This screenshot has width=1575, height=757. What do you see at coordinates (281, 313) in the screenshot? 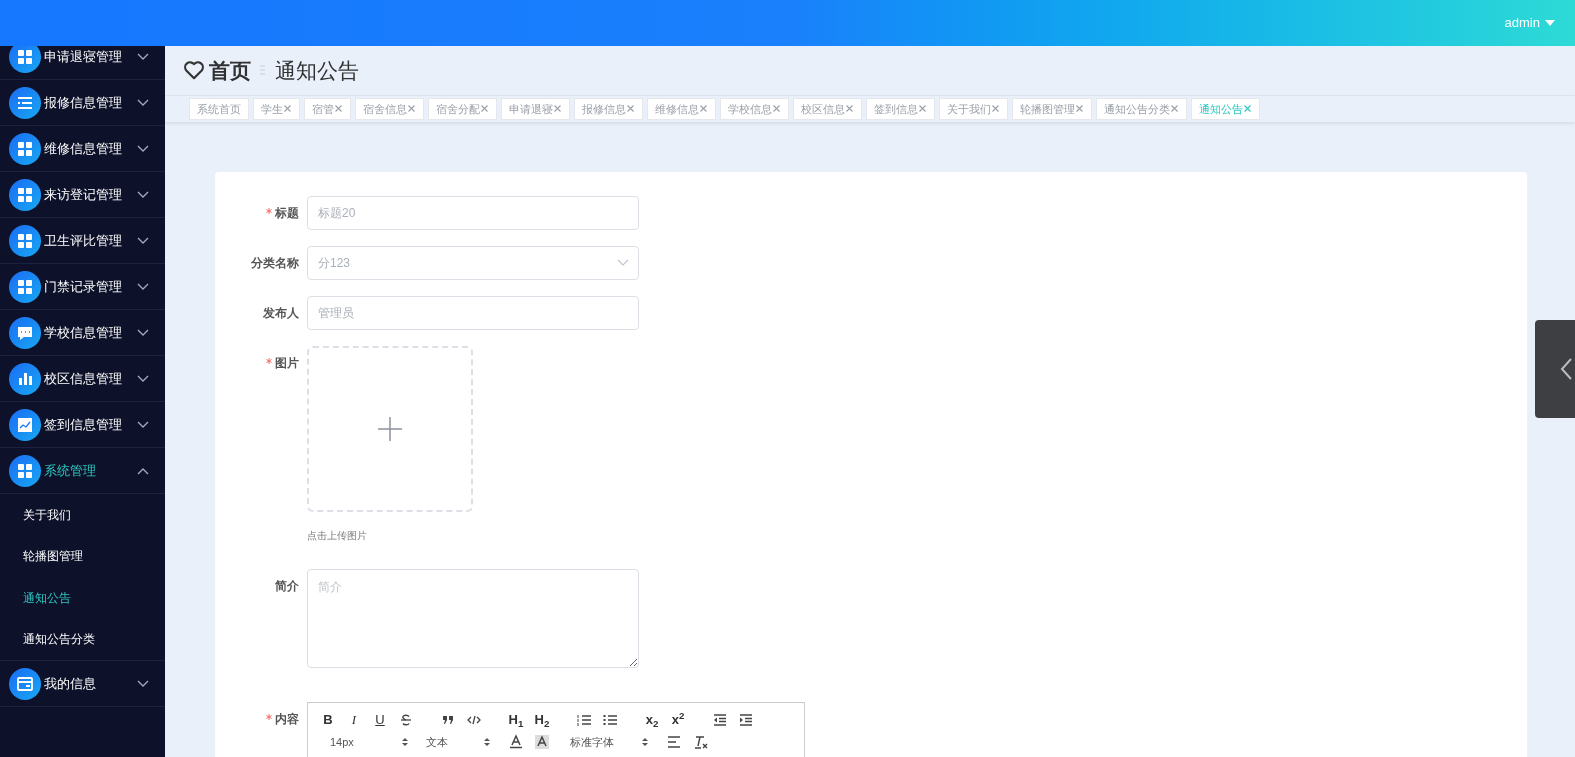
I see `field-label: 发布人` at bounding box center [281, 313].